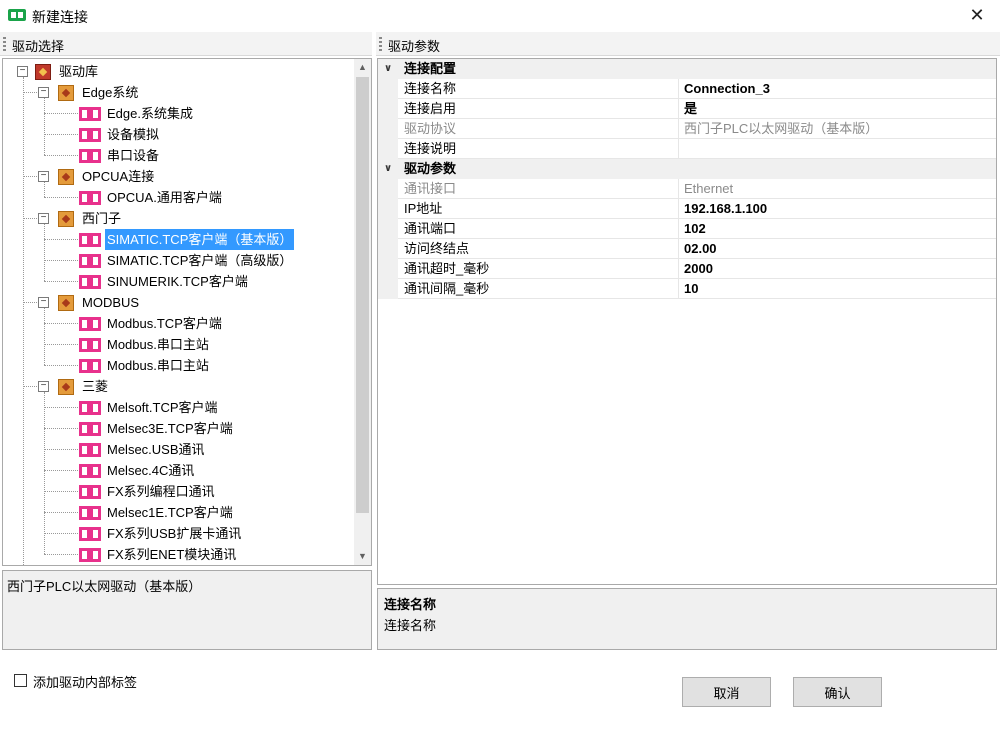 This screenshot has width=1000, height=730. I want to click on add-internal-tags-label: 添加驱动内部标签, so click(85, 681).